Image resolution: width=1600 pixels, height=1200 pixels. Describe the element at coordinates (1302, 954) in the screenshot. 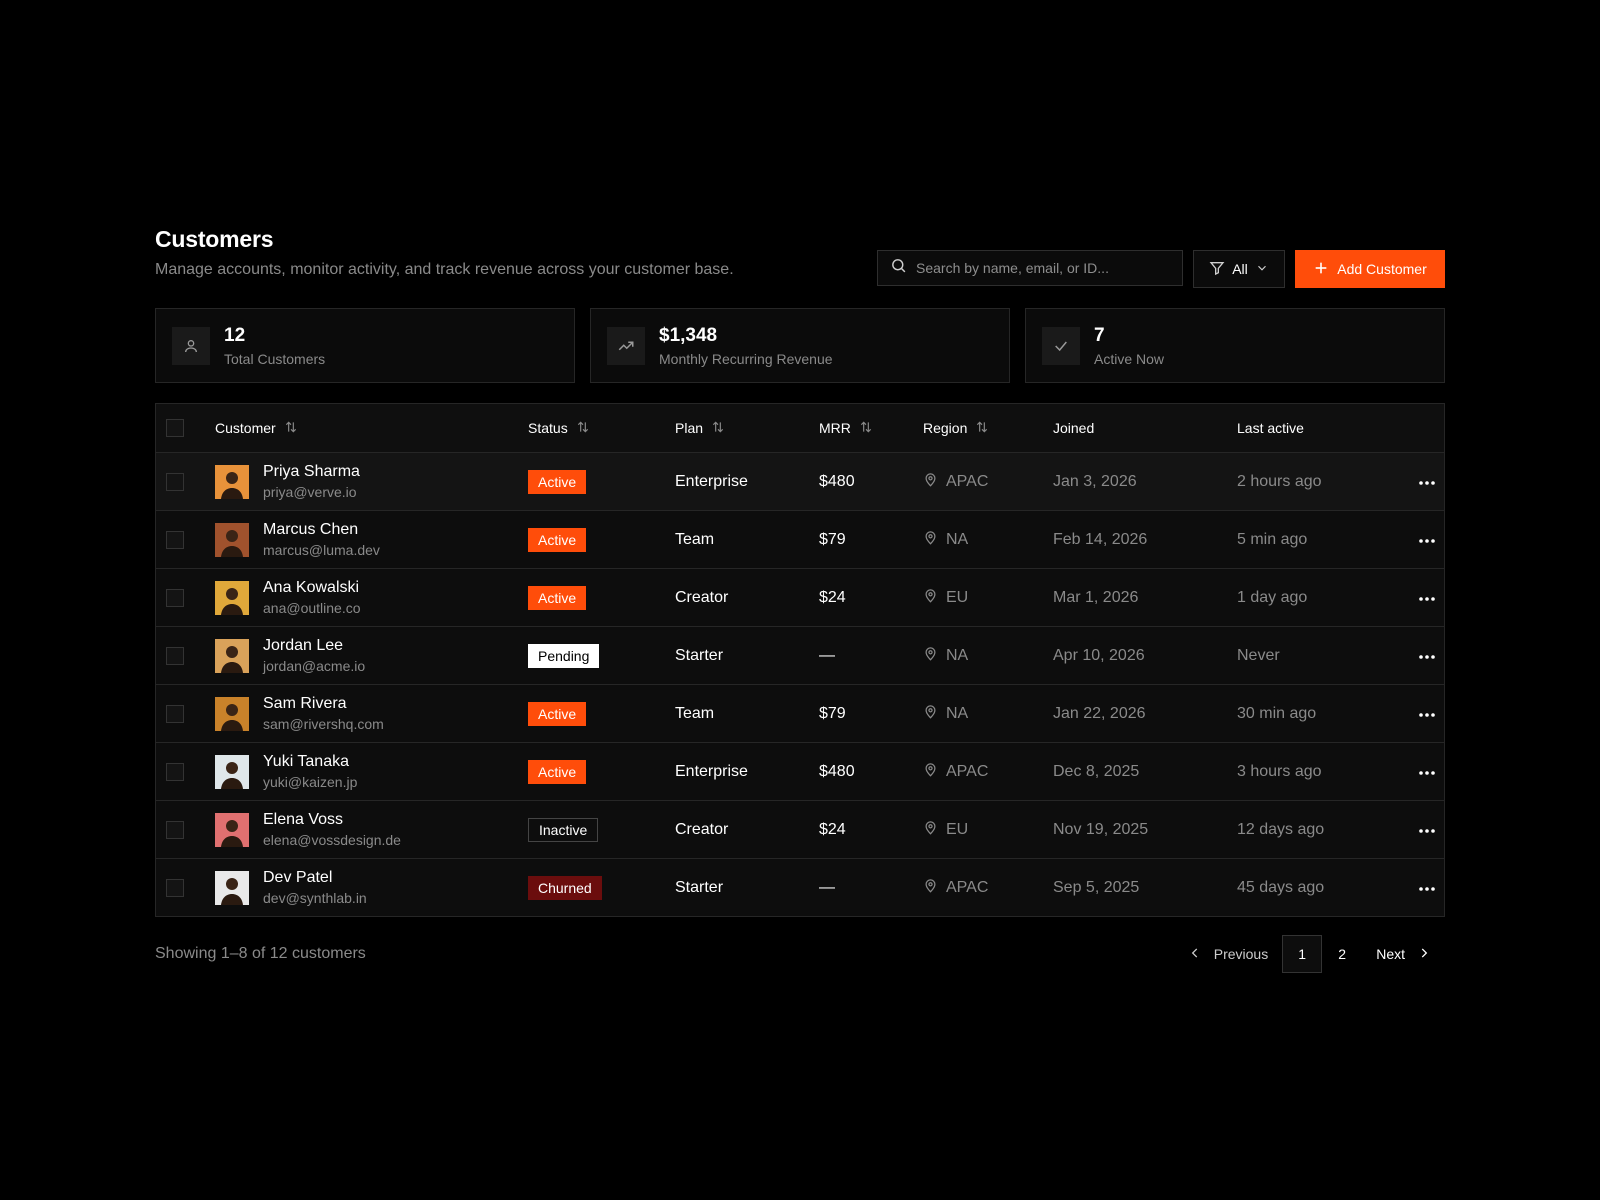

I see `page-1-button: 1` at that location.